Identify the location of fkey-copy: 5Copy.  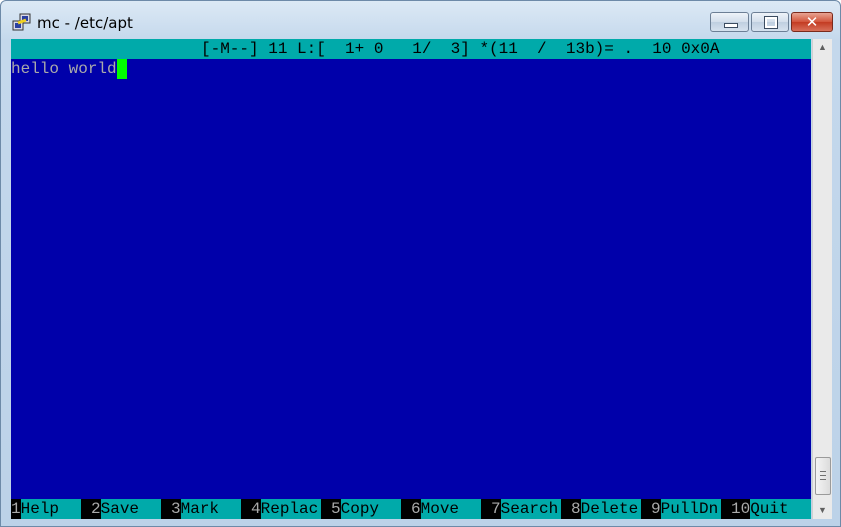
(366, 509).